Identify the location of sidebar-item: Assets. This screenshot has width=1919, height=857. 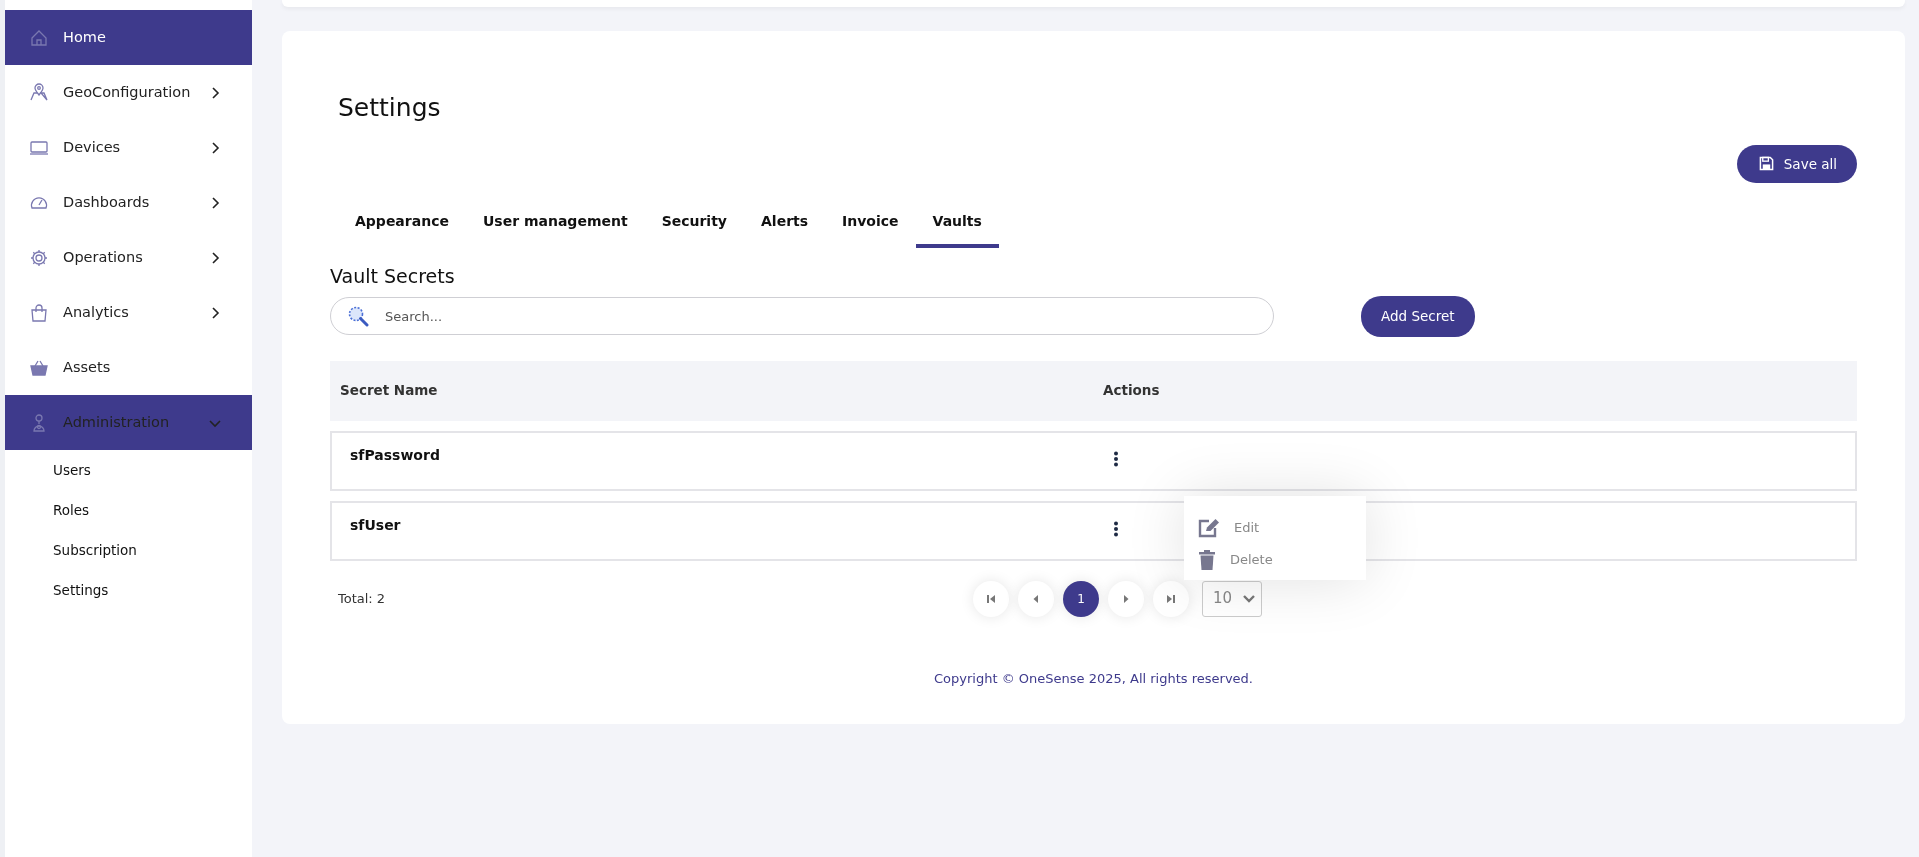
(128, 367).